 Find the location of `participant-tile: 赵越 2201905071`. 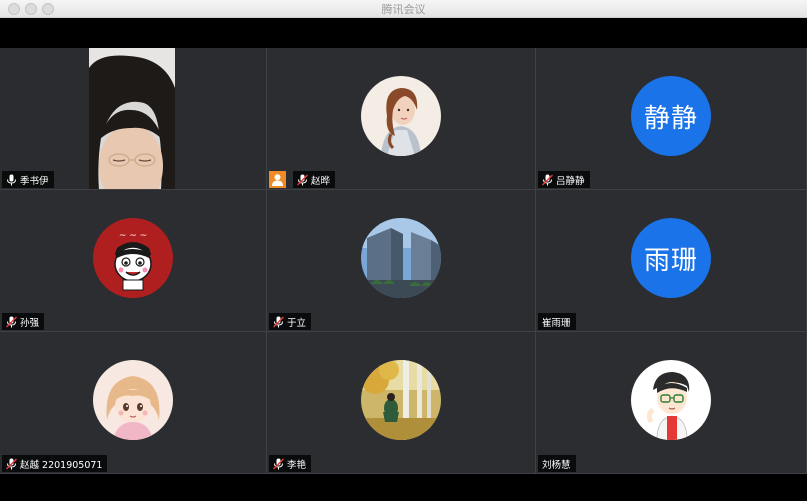

participant-tile: 赵越 2201905071 is located at coordinates (133, 403).